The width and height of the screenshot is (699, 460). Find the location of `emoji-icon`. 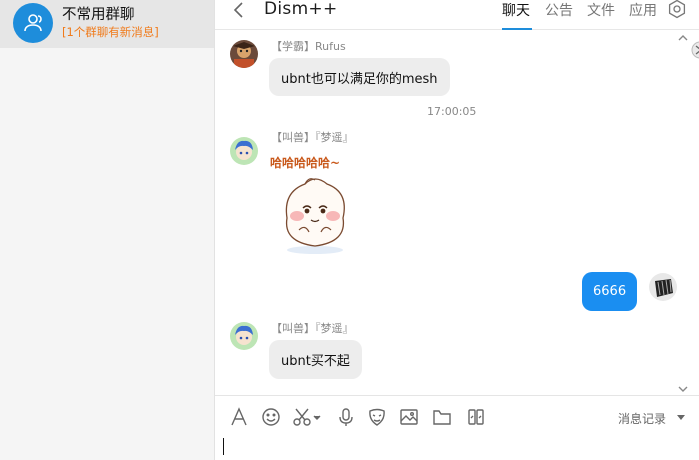

emoji-icon is located at coordinates (271, 417).